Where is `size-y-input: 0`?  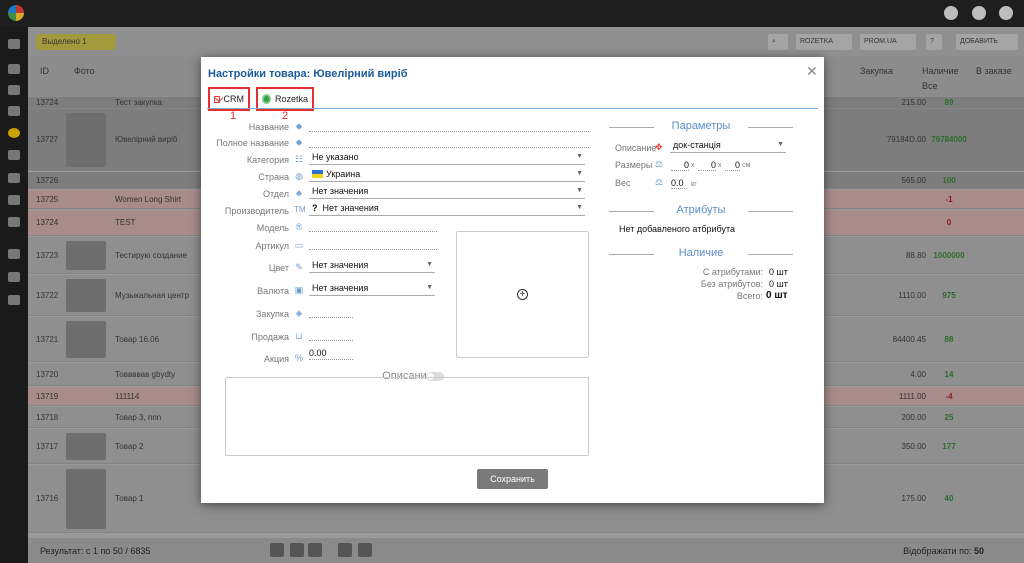
size-y-input: 0 is located at coordinates (707, 165).